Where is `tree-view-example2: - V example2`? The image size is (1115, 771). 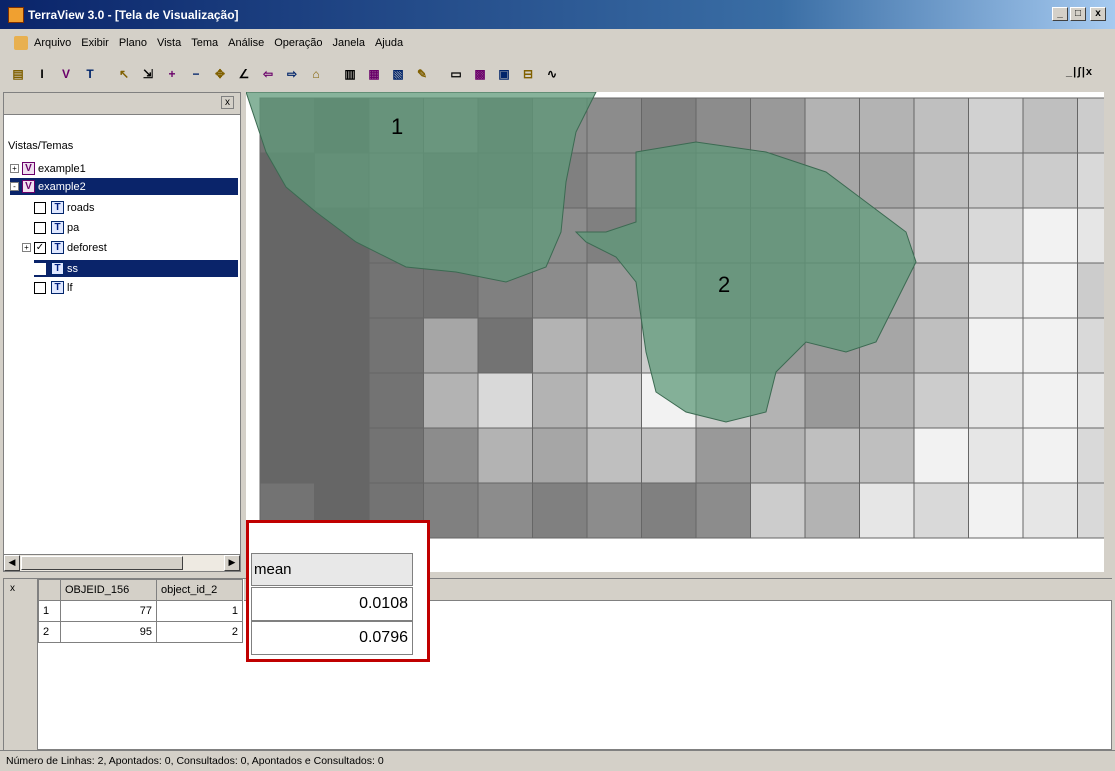
tree-view-example2: - V example2 is located at coordinates (124, 186).